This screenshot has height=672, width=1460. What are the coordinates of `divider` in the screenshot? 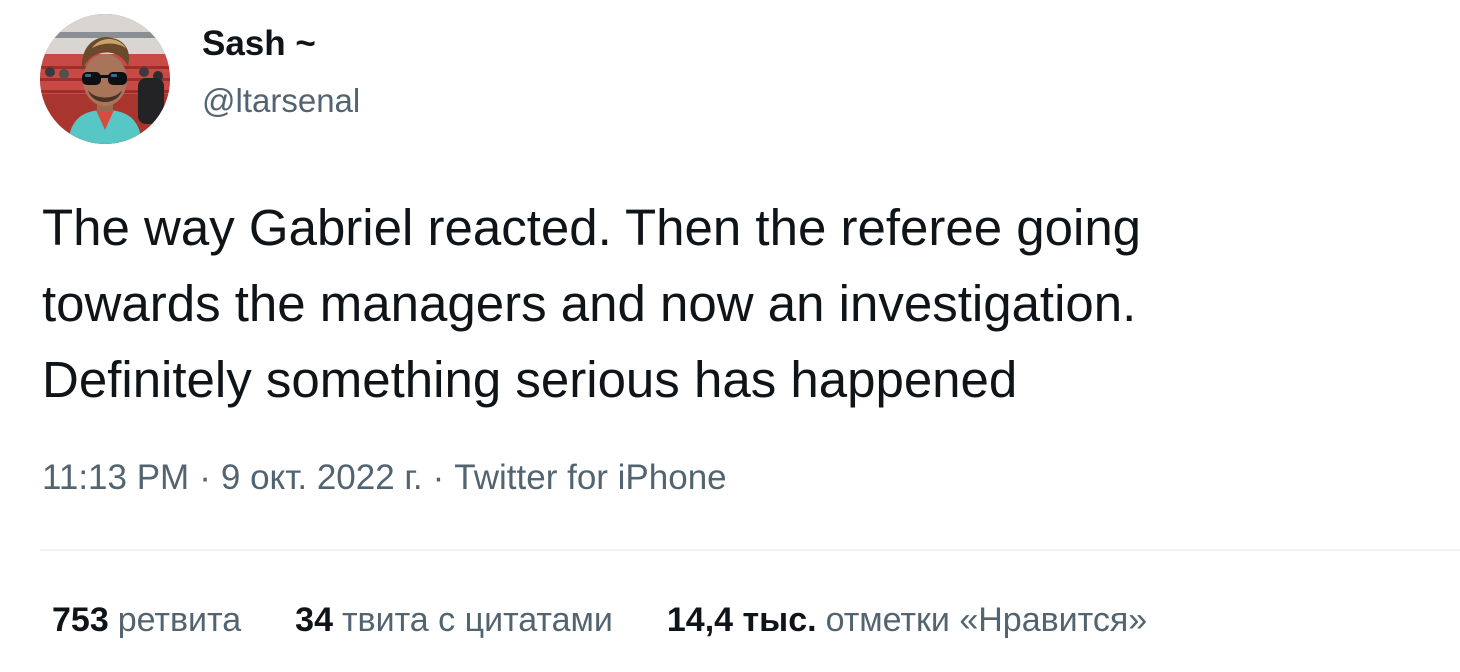 It's located at (750, 550).